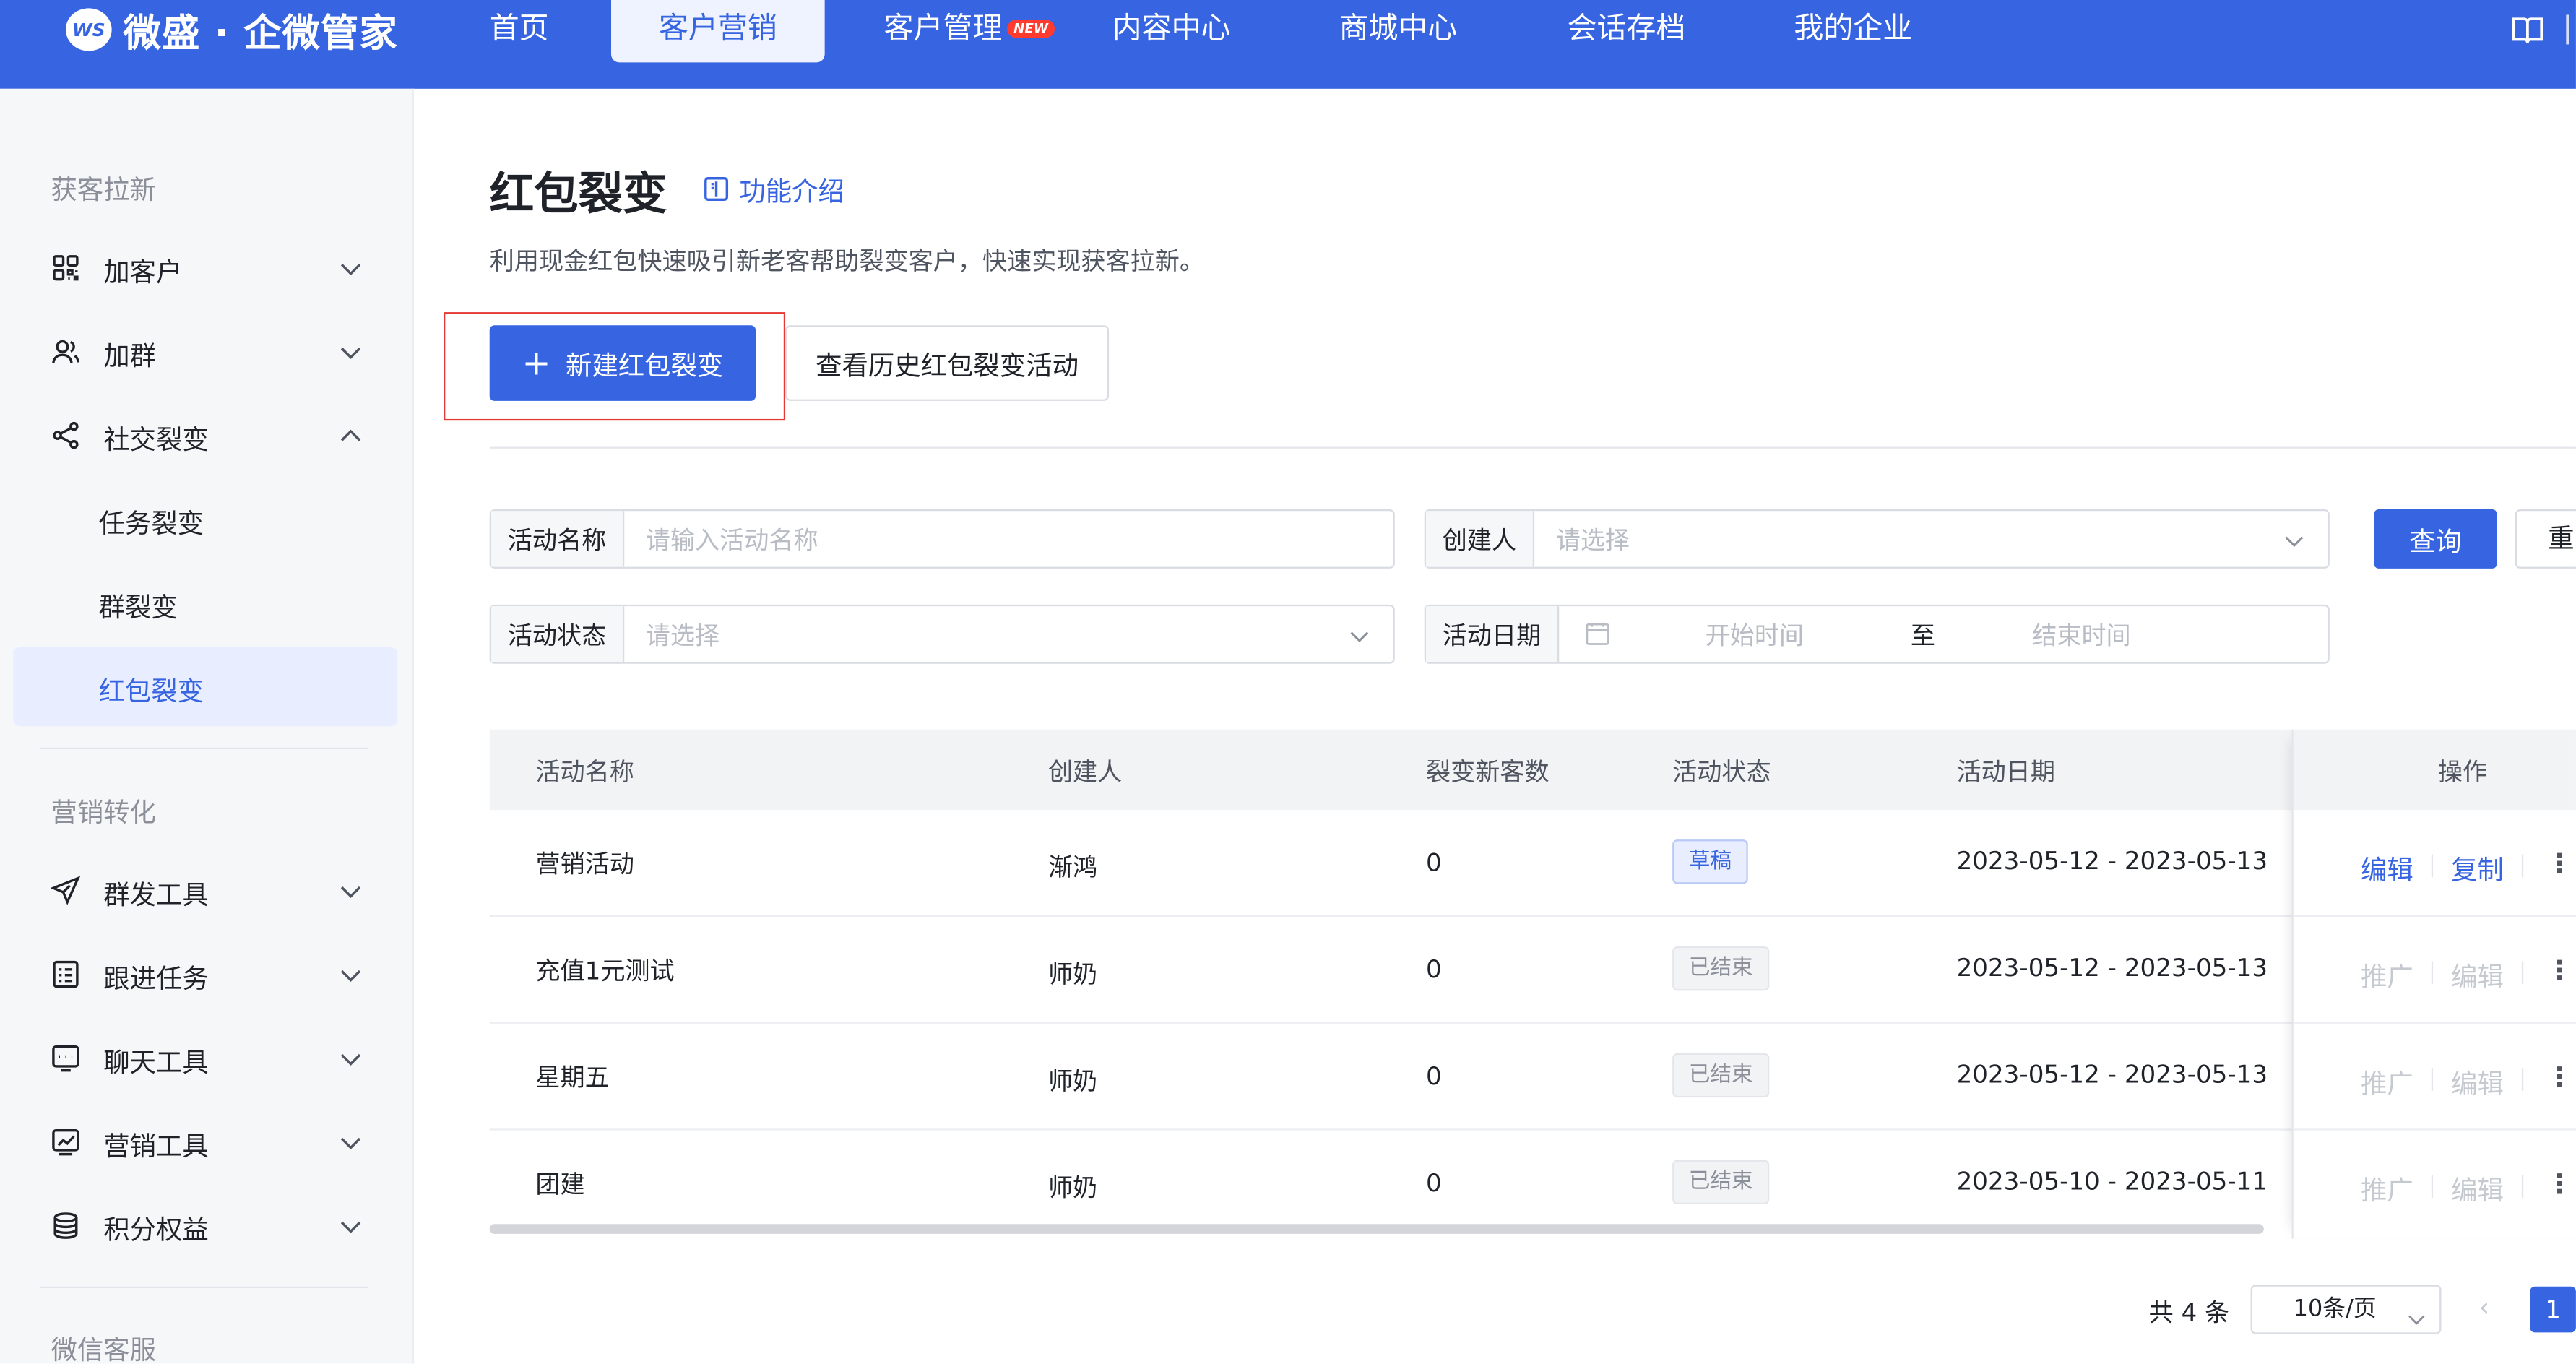  Describe the element at coordinates (350, 436) in the screenshot. I see `chevron-up-icon` at that location.